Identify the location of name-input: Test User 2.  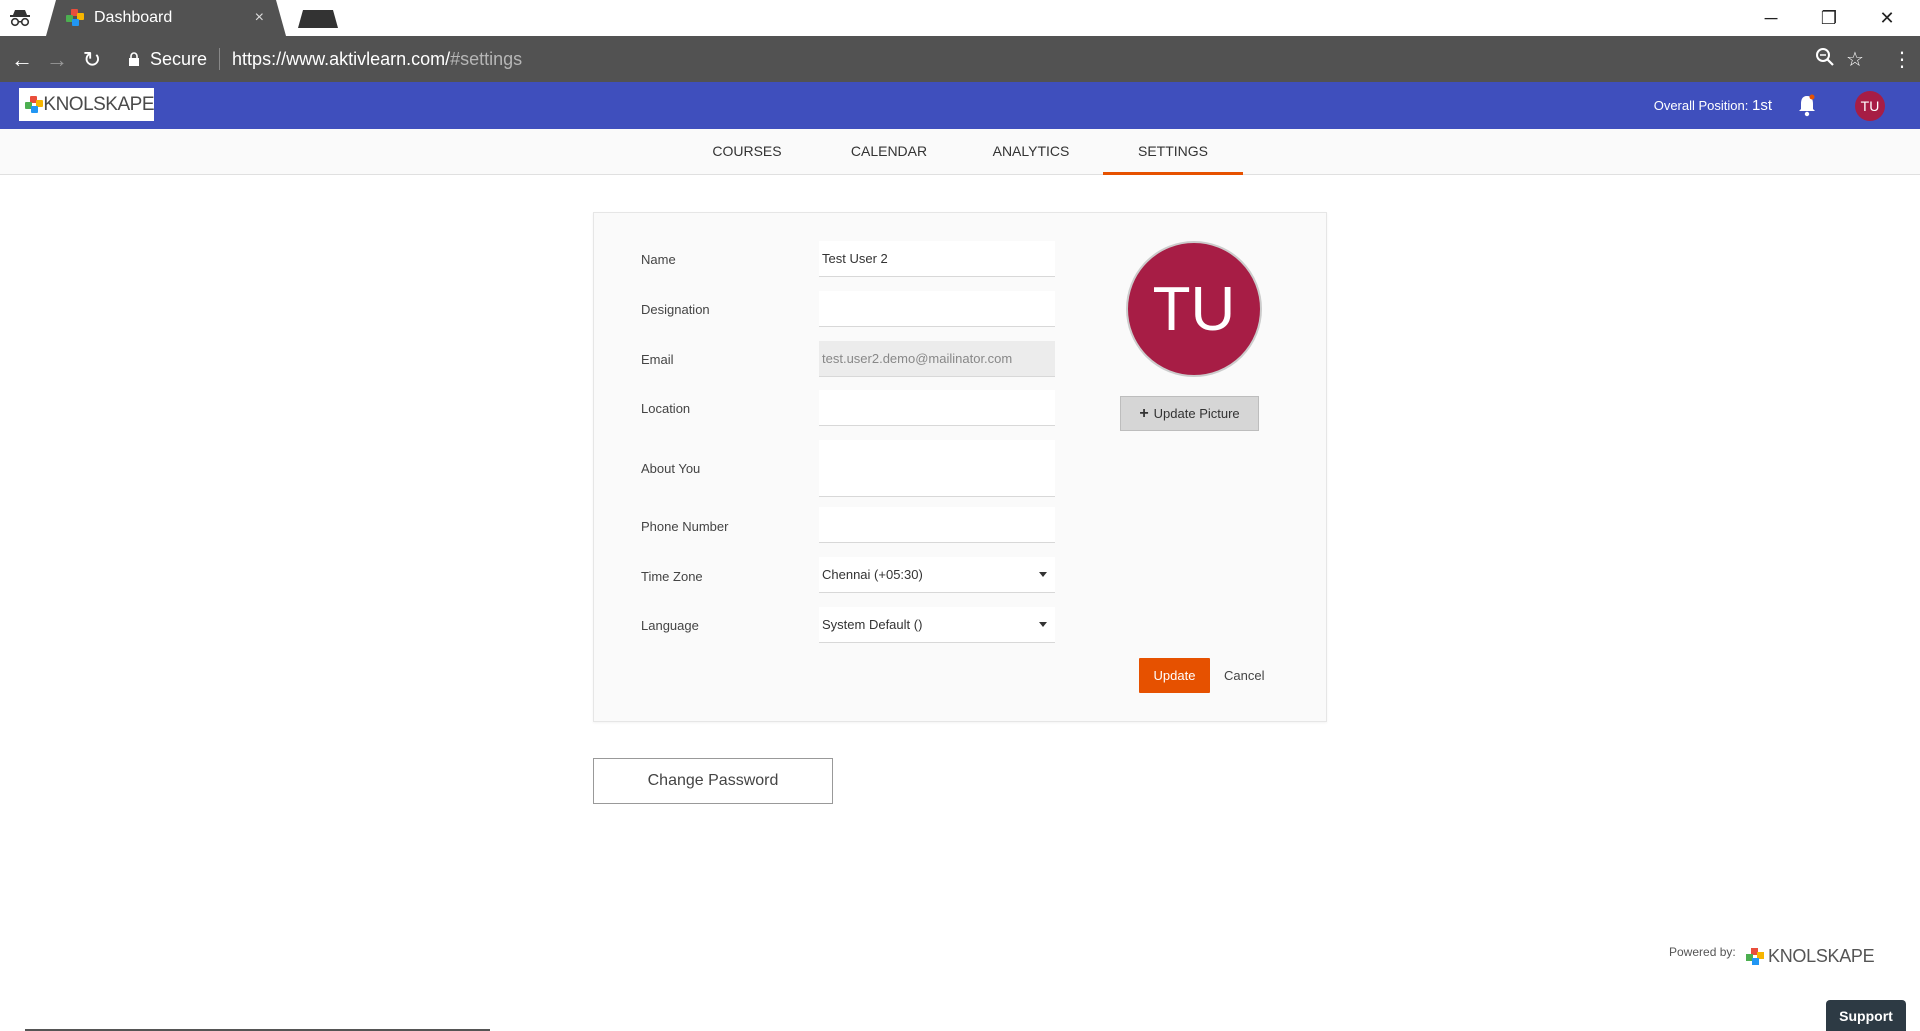
(937, 259).